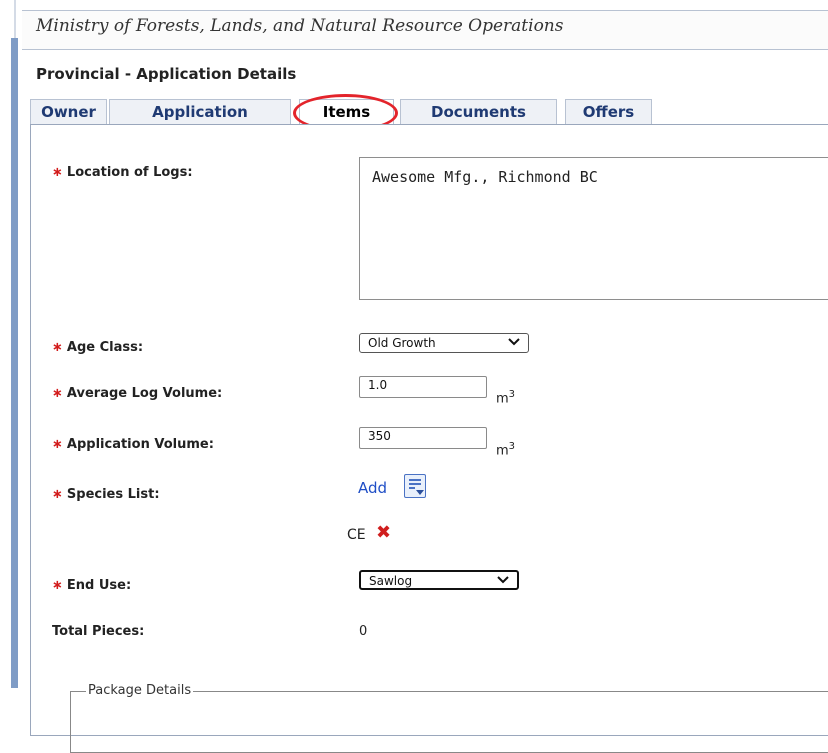 The height and width of the screenshot is (753, 828). I want to click on app-volume-unit: m3, so click(506, 450).